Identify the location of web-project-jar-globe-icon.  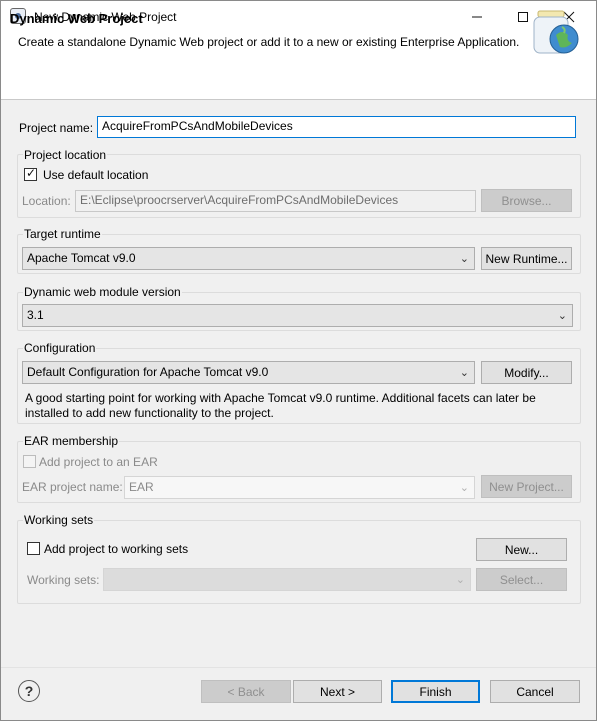
(556, 32).